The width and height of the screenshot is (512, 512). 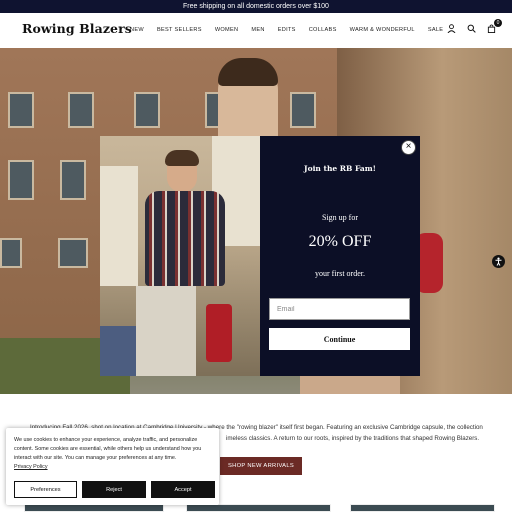 I want to click on modal-photo, so click(x=180, y=256).